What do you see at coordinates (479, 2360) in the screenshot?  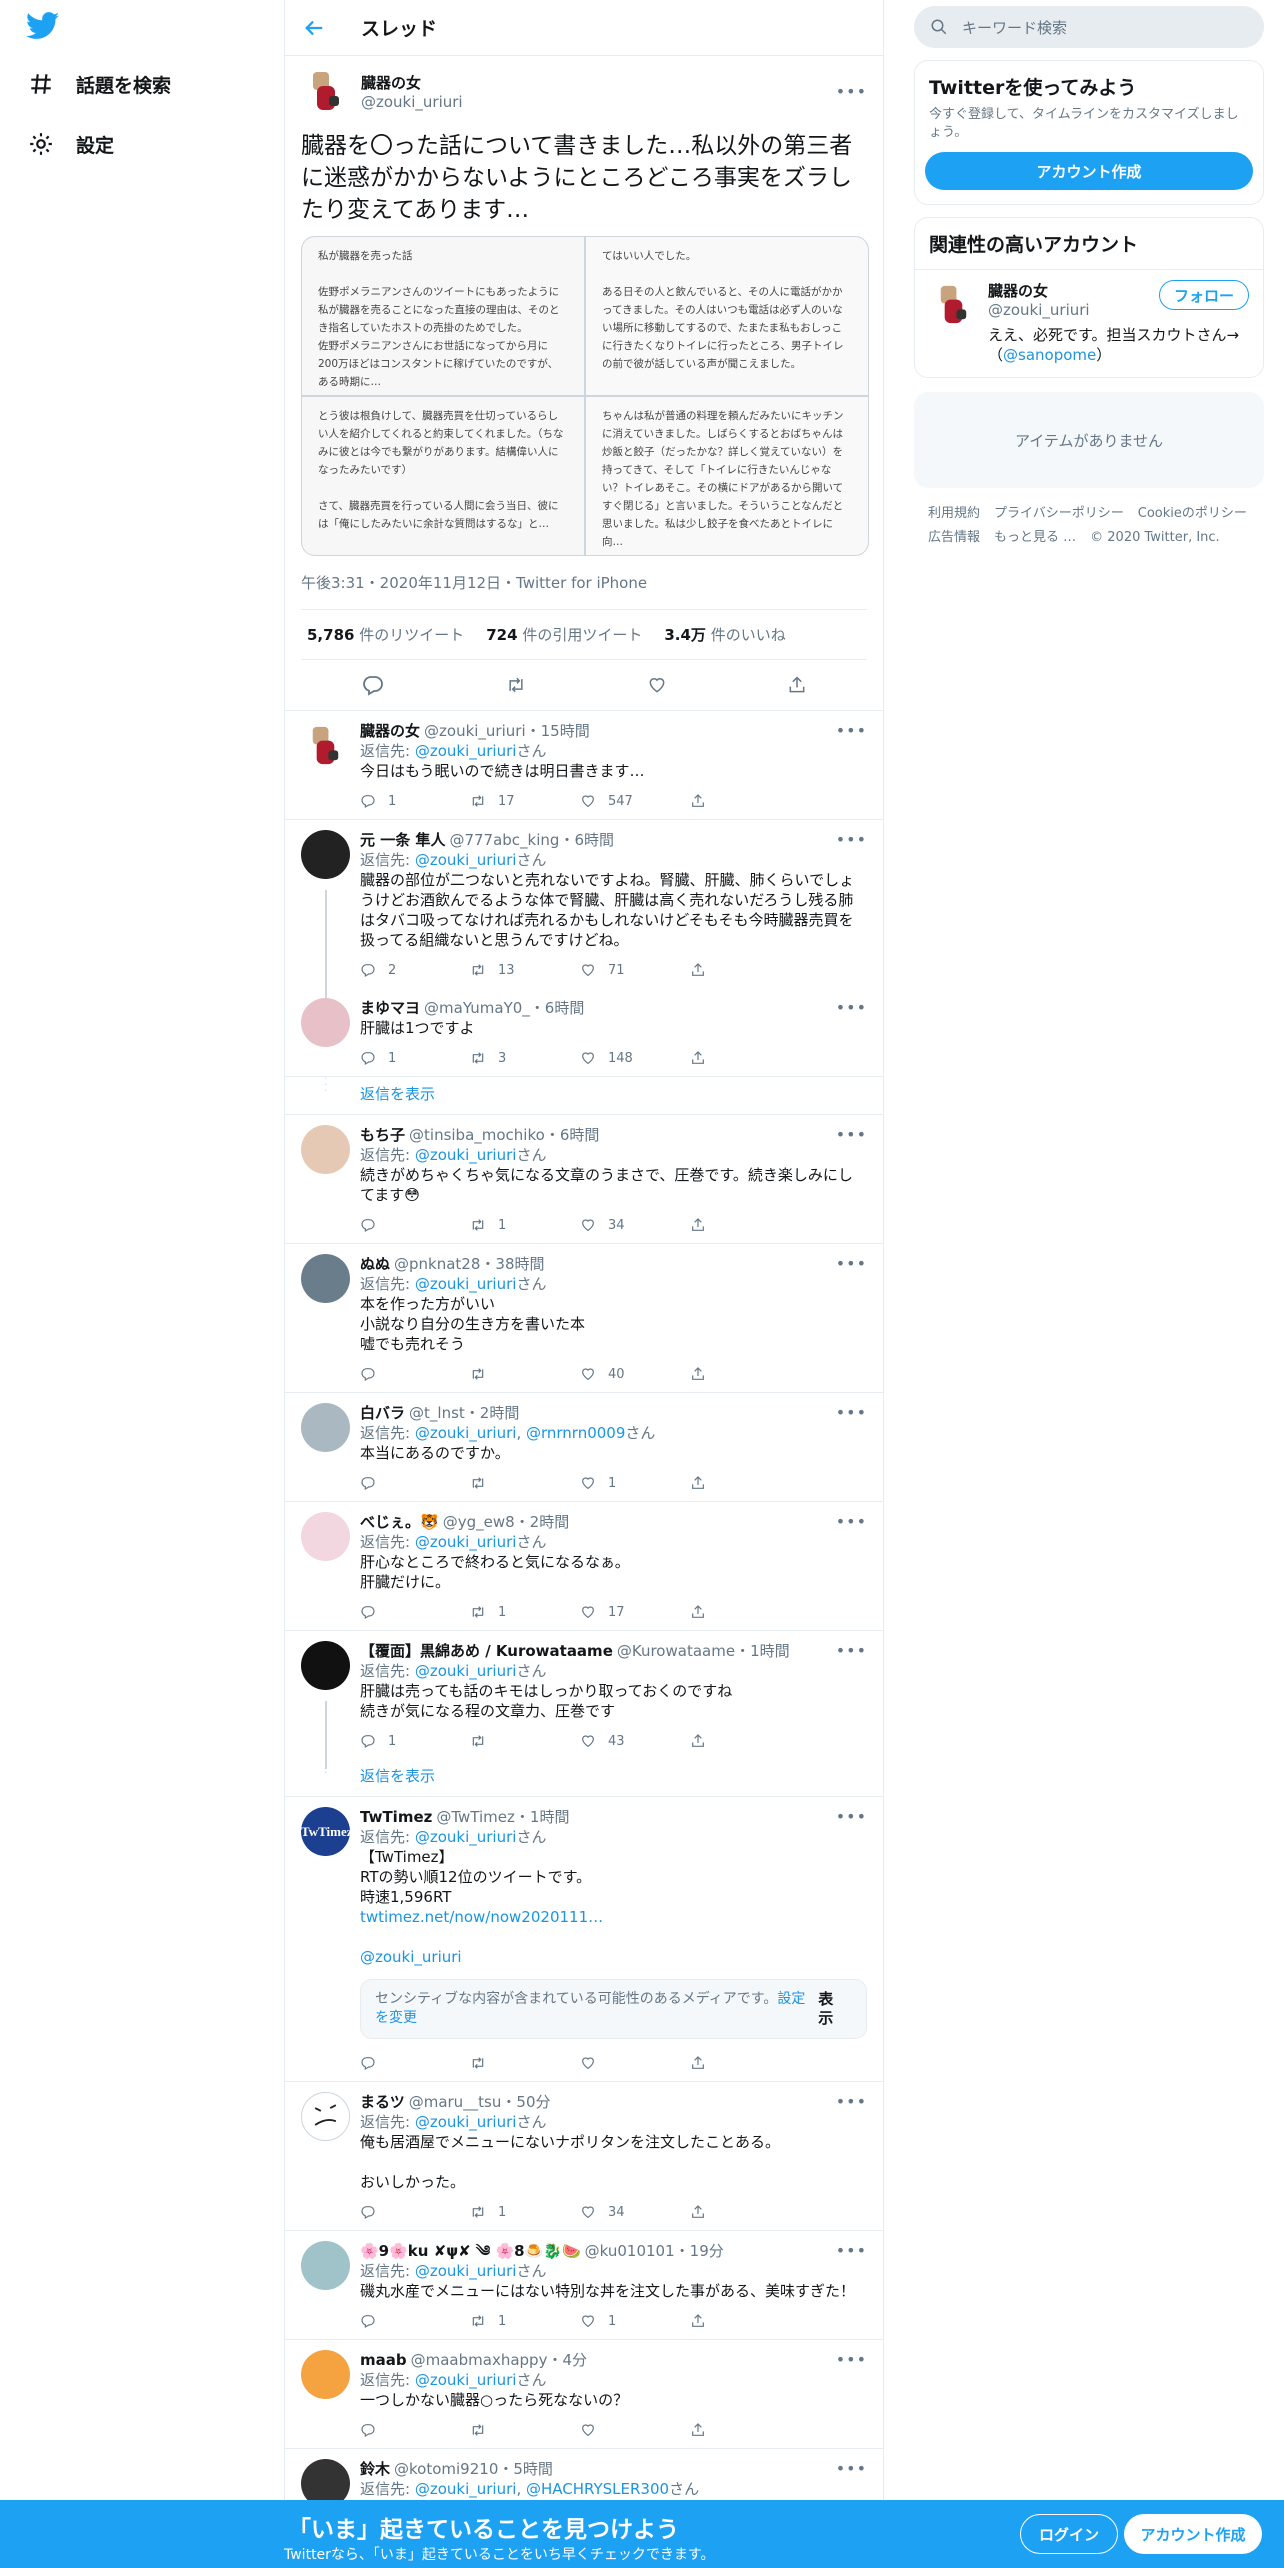 I see `author-handle: @maabmaxhappy` at bounding box center [479, 2360].